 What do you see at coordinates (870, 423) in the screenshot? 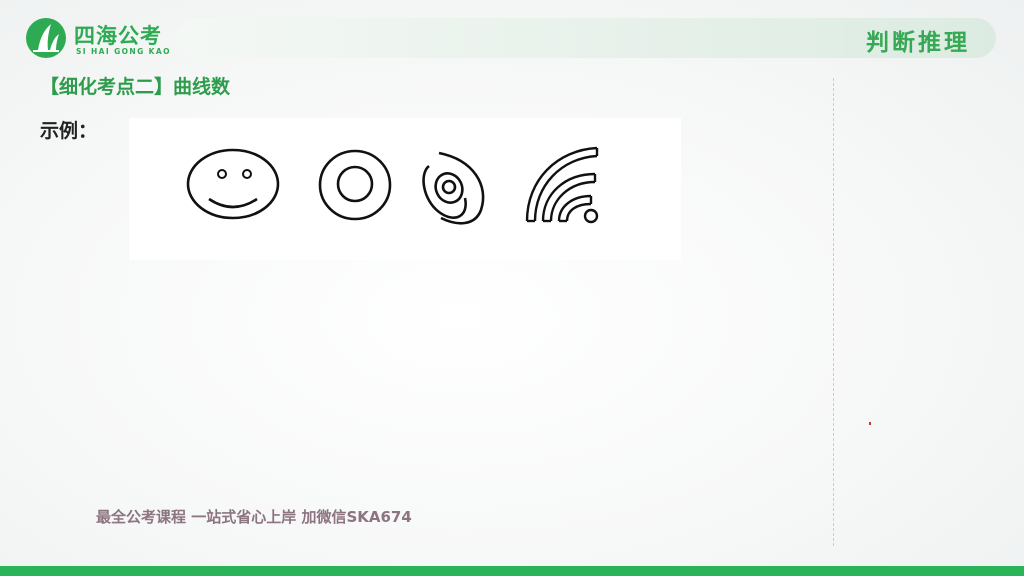
I see `cursor-dot` at bounding box center [870, 423].